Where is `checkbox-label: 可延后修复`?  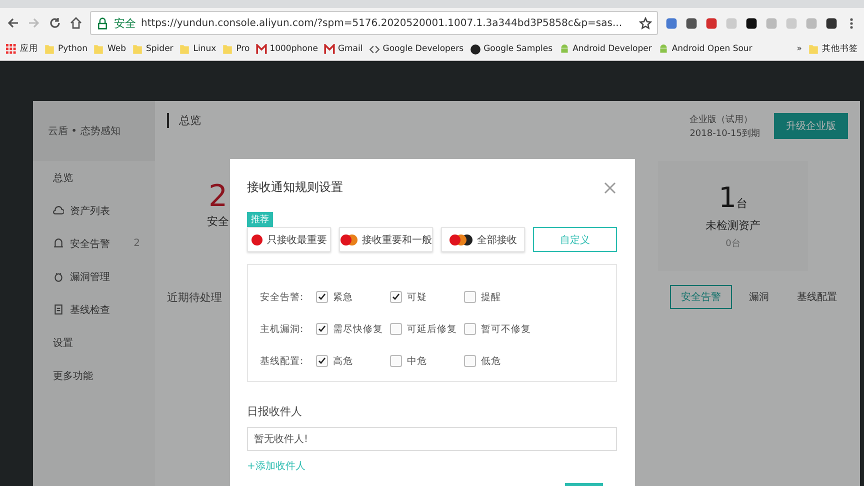
checkbox-label: 可延后修复 is located at coordinates (432, 329).